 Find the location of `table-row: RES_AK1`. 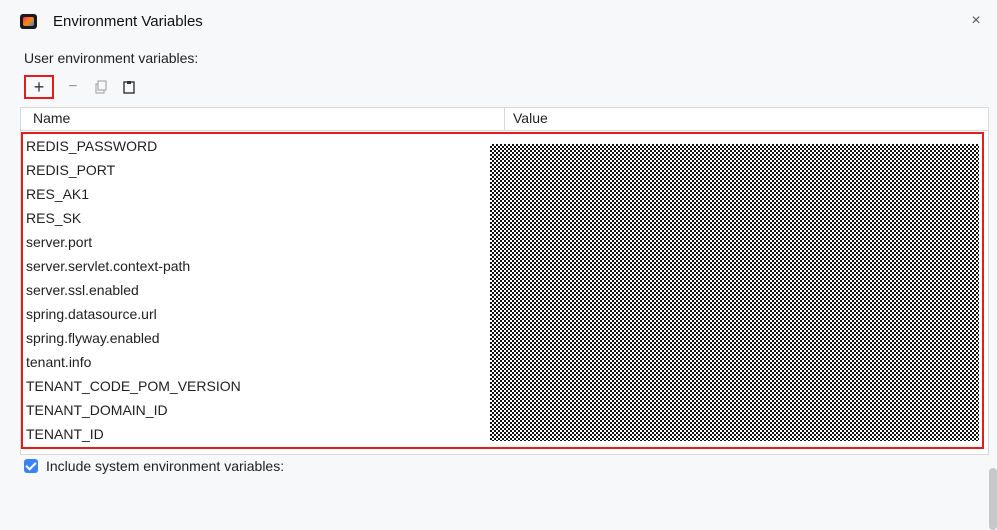

table-row: RES_AK1 is located at coordinates (261, 194).